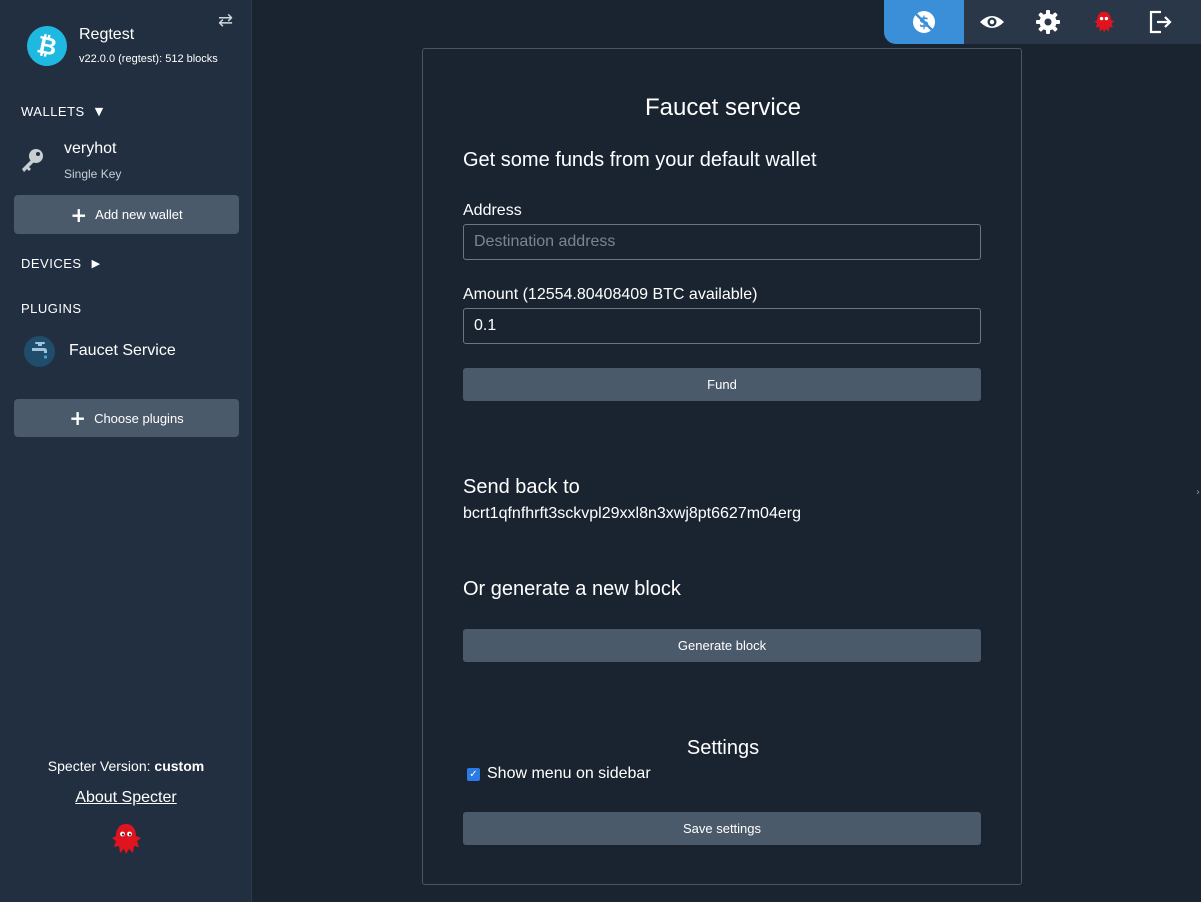 The image size is (1201, 902). I want to click on ghost-icon, so click(1104, 22).